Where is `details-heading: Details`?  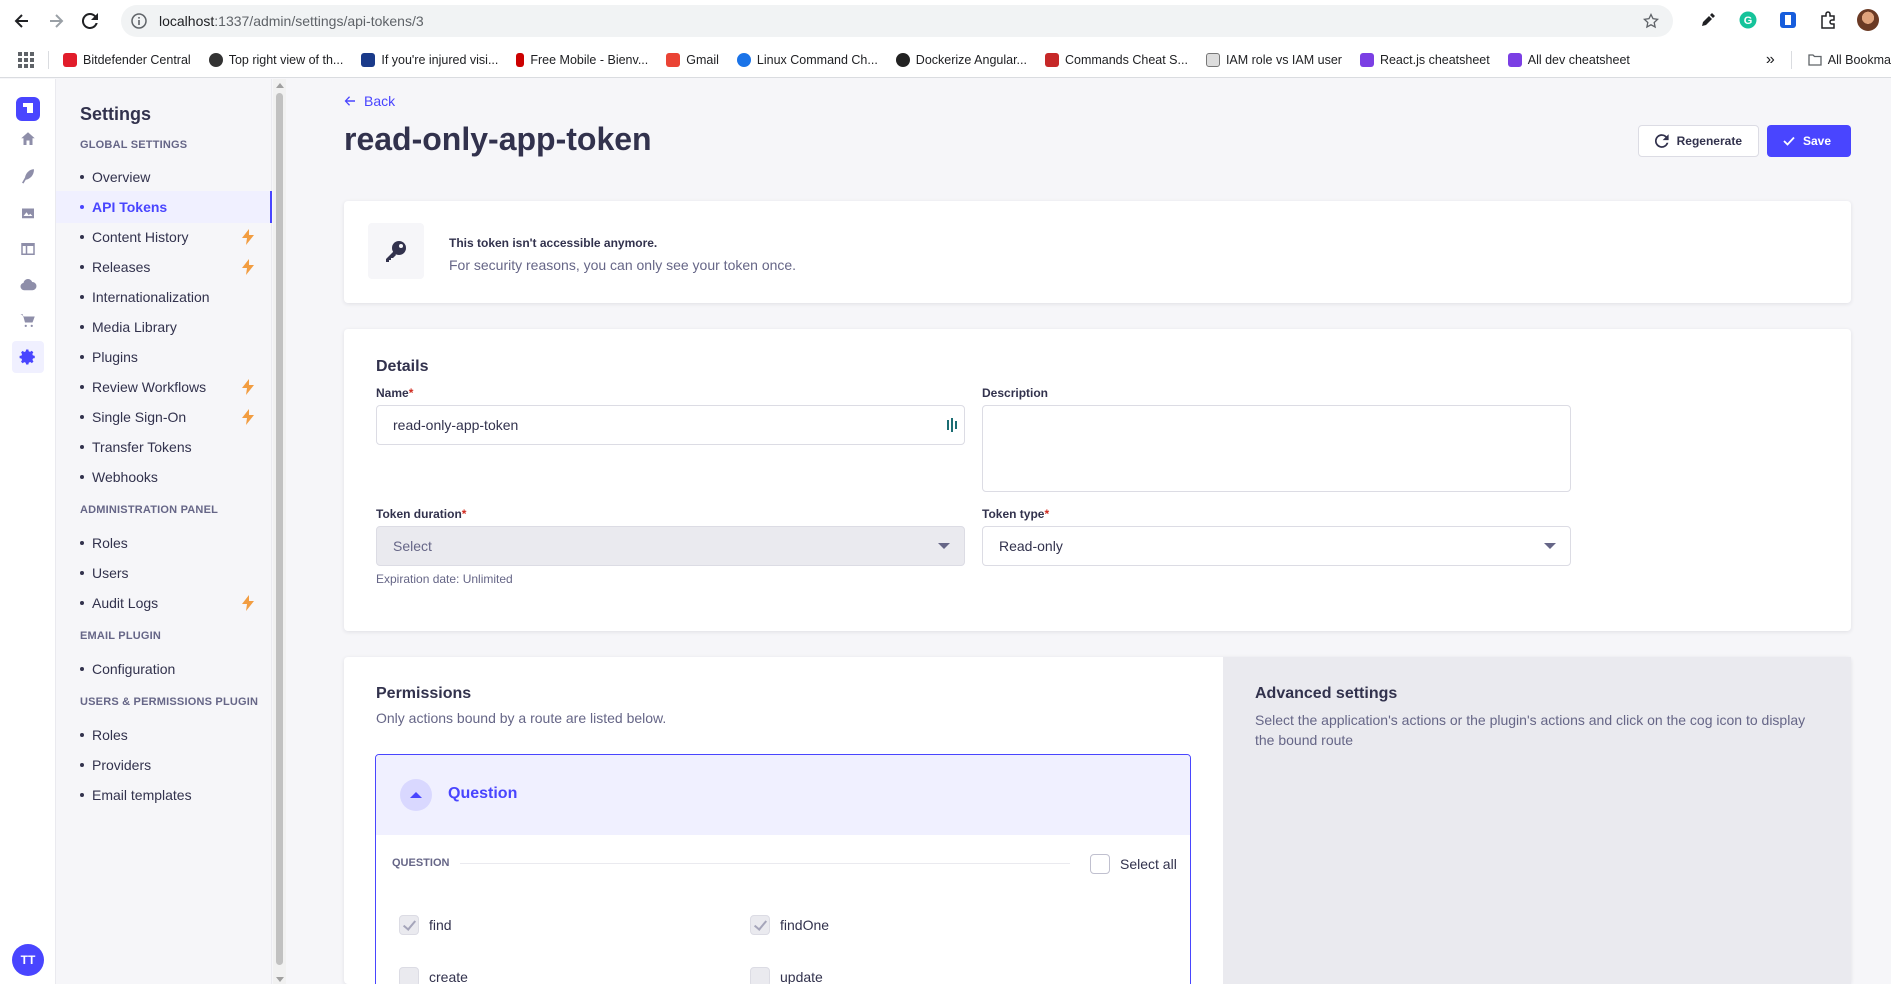
details-heading: Details is located at coordinates (402, 366).